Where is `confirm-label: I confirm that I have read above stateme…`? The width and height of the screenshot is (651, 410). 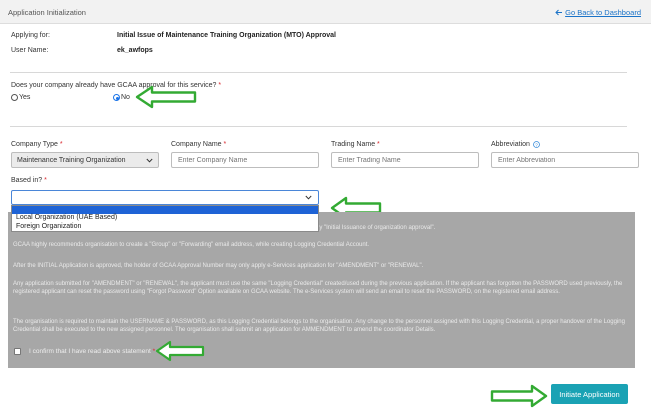 confirm-label: I confirm that I have read above stateme… is located at coordinates (92, 351).